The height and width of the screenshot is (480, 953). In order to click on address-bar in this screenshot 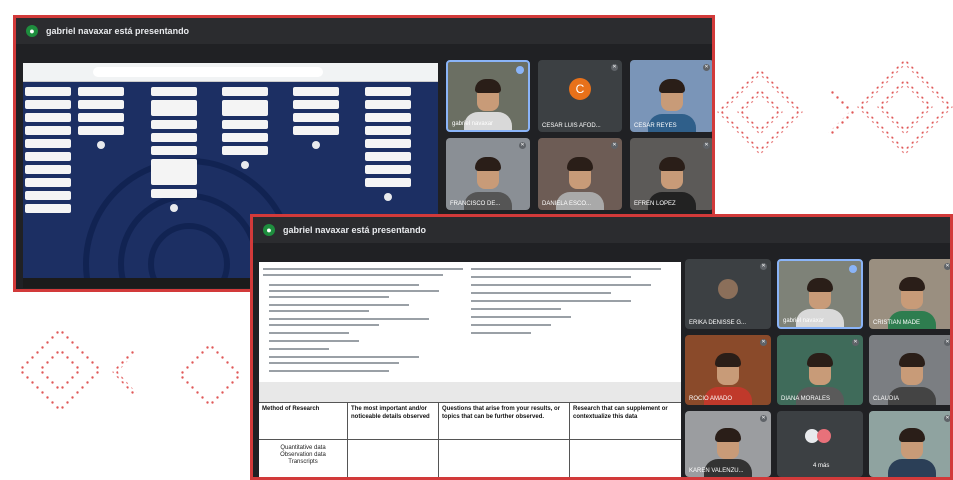, I will do `click(208, 72)`.